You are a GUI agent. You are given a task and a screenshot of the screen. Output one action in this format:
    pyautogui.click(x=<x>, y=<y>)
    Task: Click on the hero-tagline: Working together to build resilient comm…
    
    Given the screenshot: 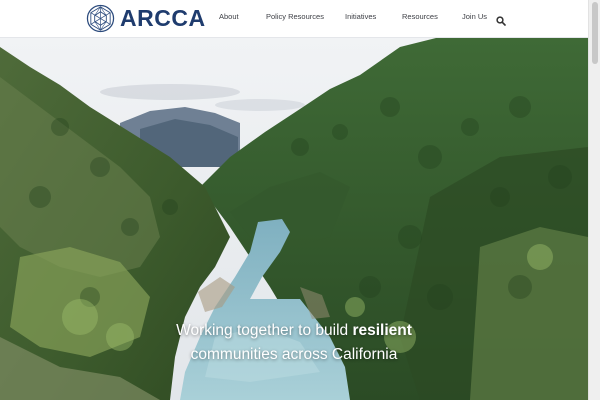 What is the action you would take?
    pyautogui.click(x=294, y=343)
    